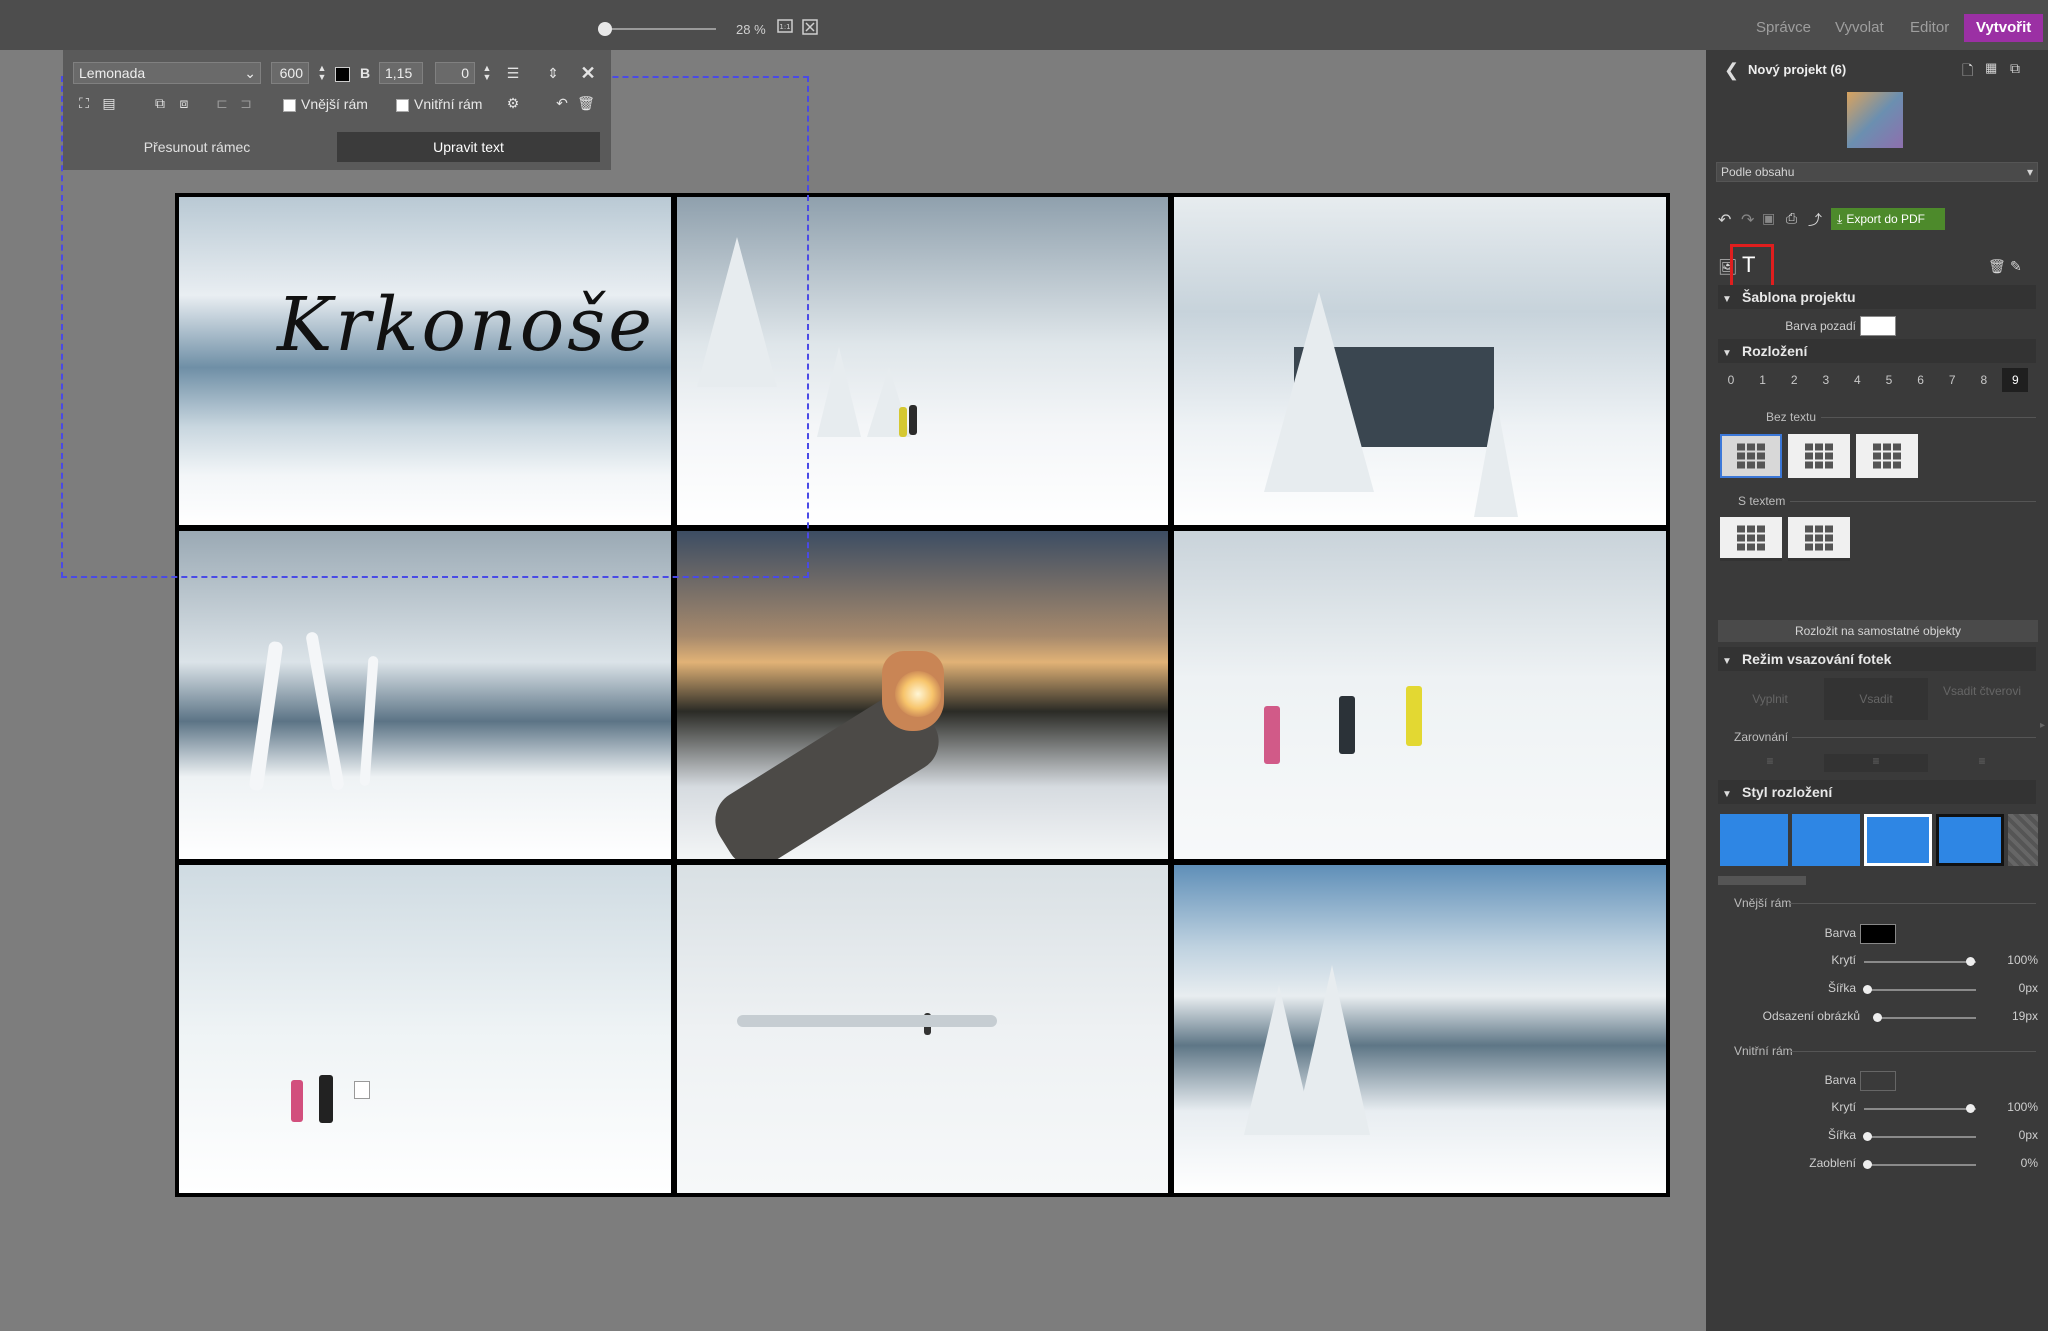  What do you see at coordinates (1763, 380) in the screenshot?
I see `layout-count-tab-1: 1` at bounding box center [1763, 380].